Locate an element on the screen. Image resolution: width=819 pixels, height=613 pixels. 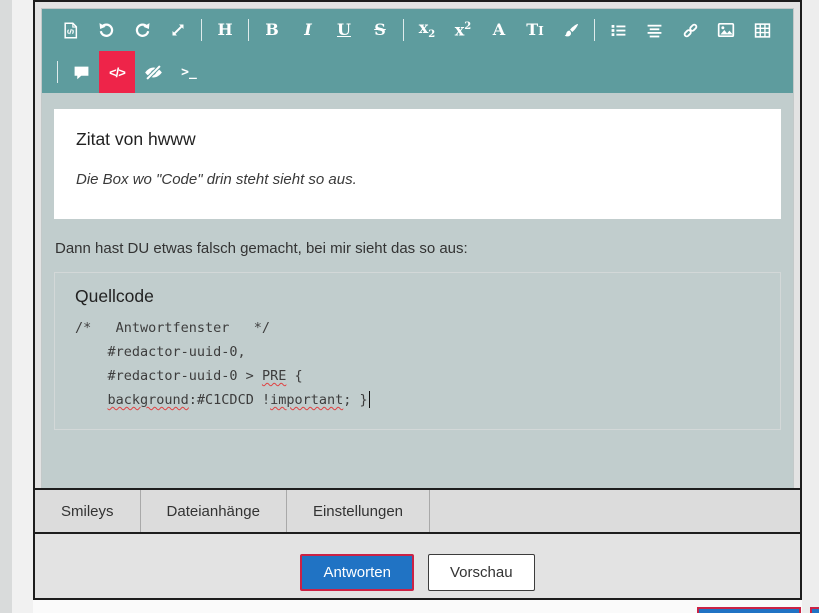
redo-icon is located at coordinates (142, 30).